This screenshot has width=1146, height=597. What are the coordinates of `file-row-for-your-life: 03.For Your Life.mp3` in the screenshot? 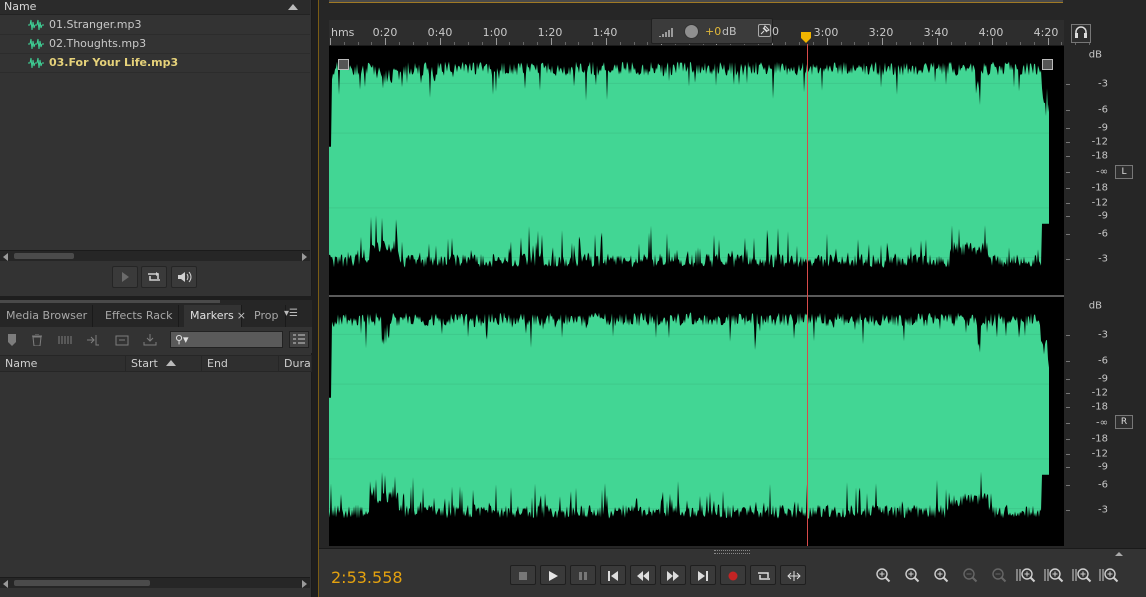 It's located at (155, 63).